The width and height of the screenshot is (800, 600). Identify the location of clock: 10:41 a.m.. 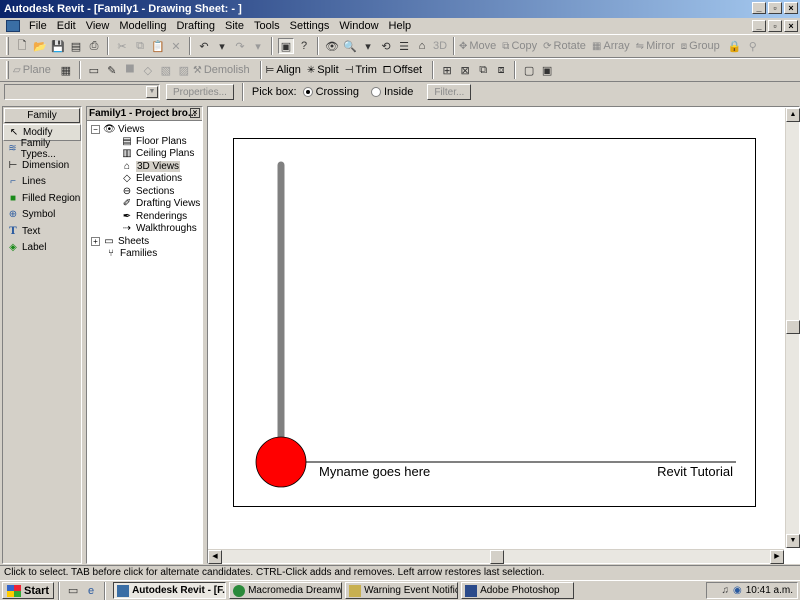
(769, 590).